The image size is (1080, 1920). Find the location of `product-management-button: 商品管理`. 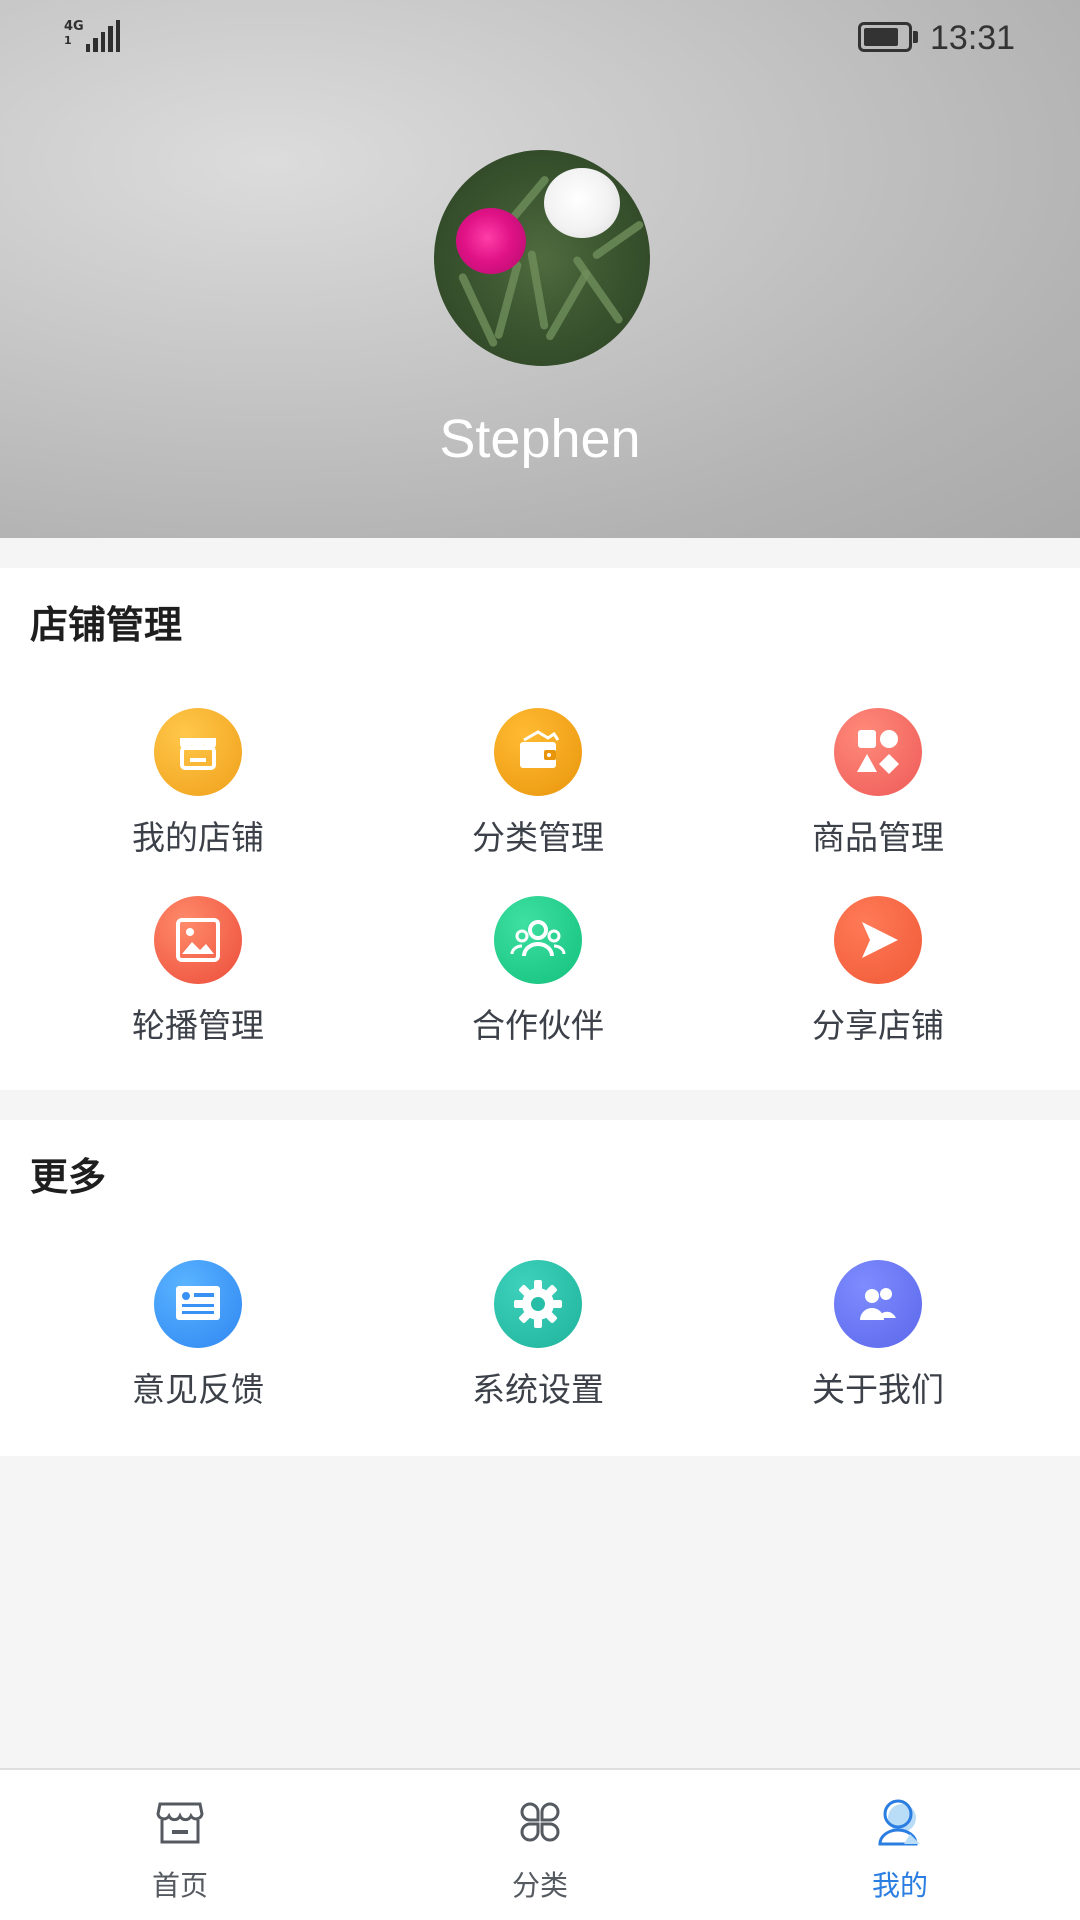

product-management-button: 商品管理 is located at coordinates (878, 788).